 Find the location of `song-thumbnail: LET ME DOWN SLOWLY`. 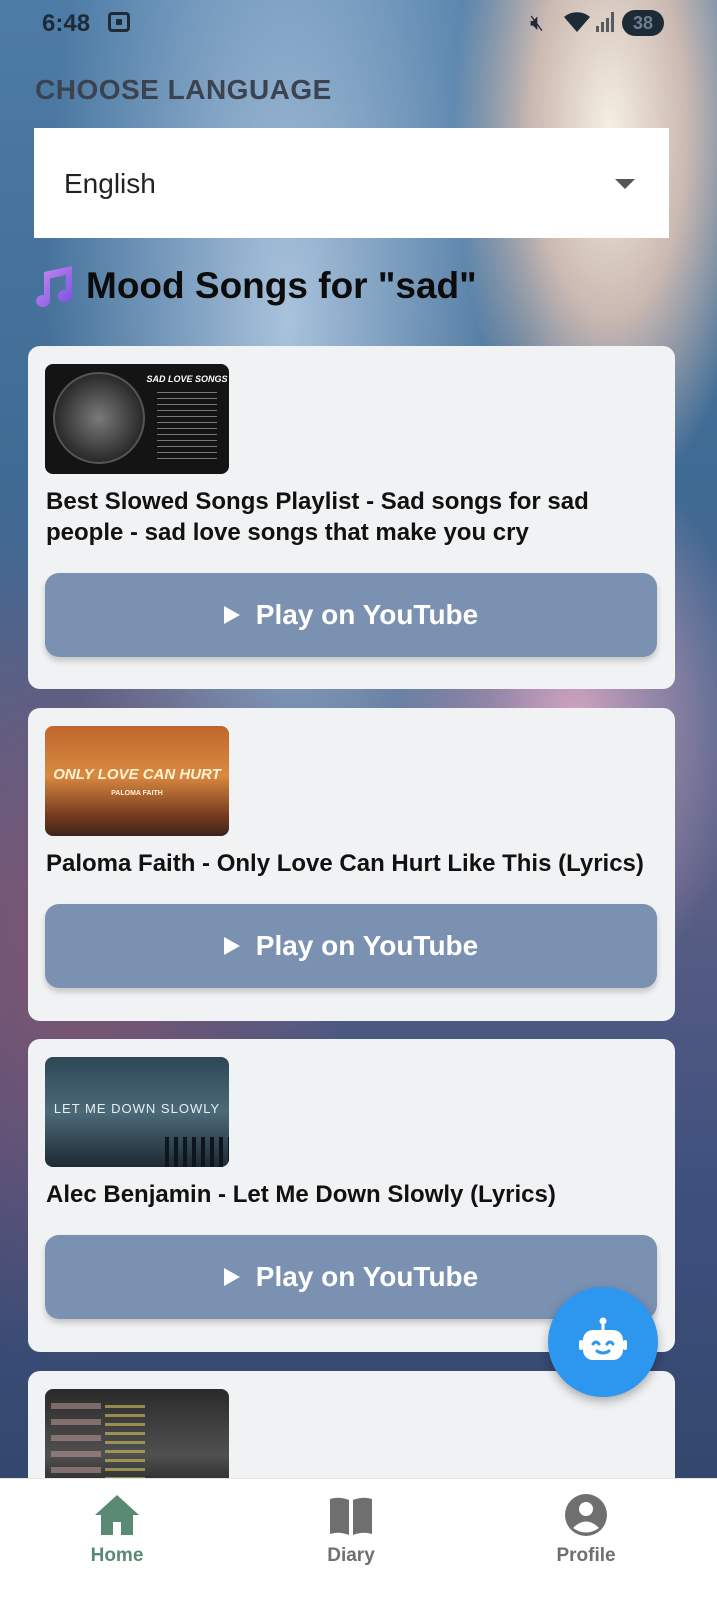

song-thumbnail: LET ME DOWN SLOWLY is located at coordinates (137, 1112).